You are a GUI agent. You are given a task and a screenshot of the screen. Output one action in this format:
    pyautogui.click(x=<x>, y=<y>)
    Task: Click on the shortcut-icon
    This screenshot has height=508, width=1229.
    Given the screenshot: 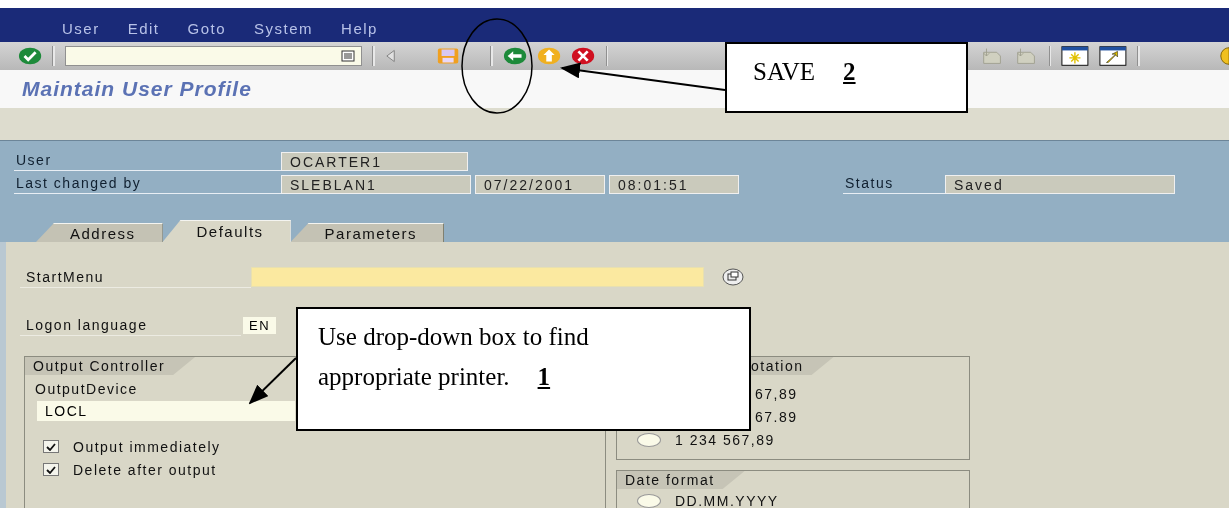 What is the action you would take?
    pyautogui.click(x=1113, y=56)
    